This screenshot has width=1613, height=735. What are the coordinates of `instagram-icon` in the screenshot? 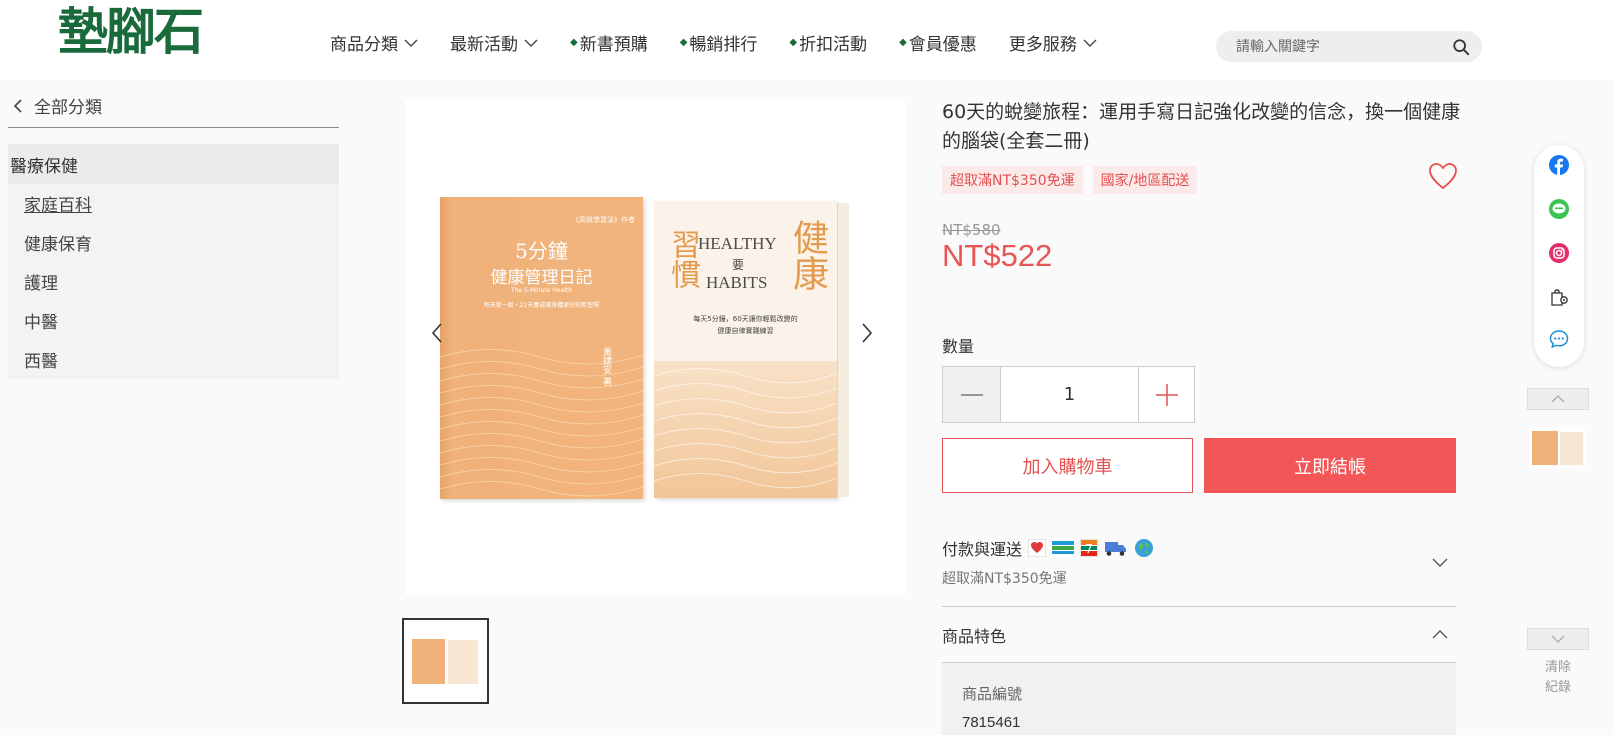 It's located at (1559, 253).